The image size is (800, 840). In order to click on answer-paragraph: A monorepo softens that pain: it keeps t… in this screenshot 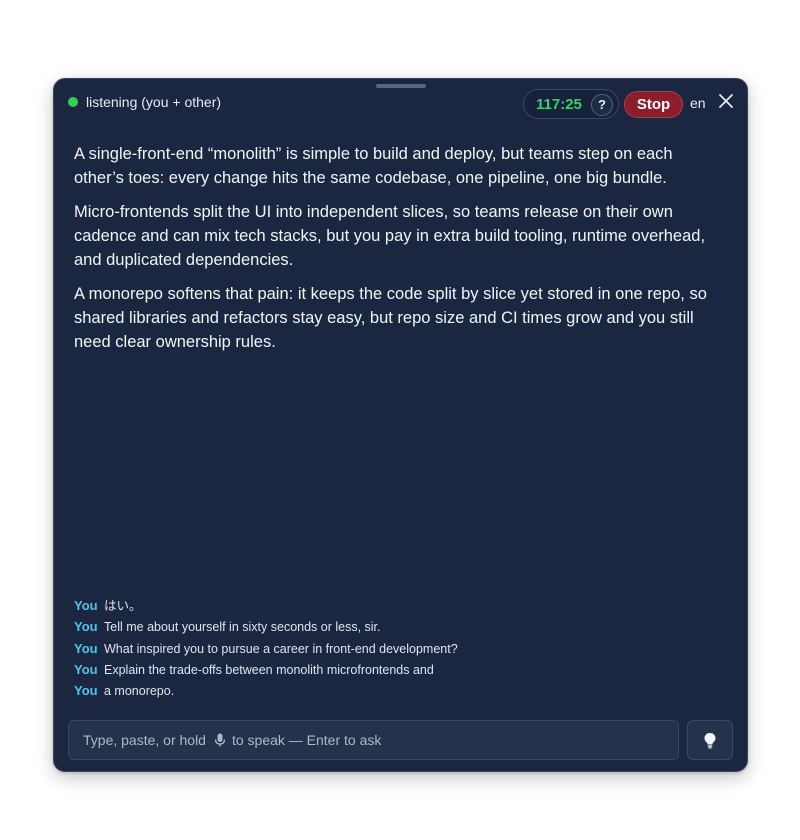, I will do `click(390, 318)`.